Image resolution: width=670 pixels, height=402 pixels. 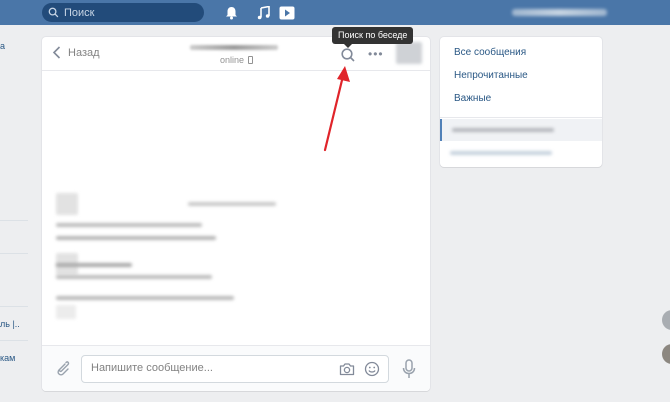 I want to click on camera-icon, so click(x=347, y=369).